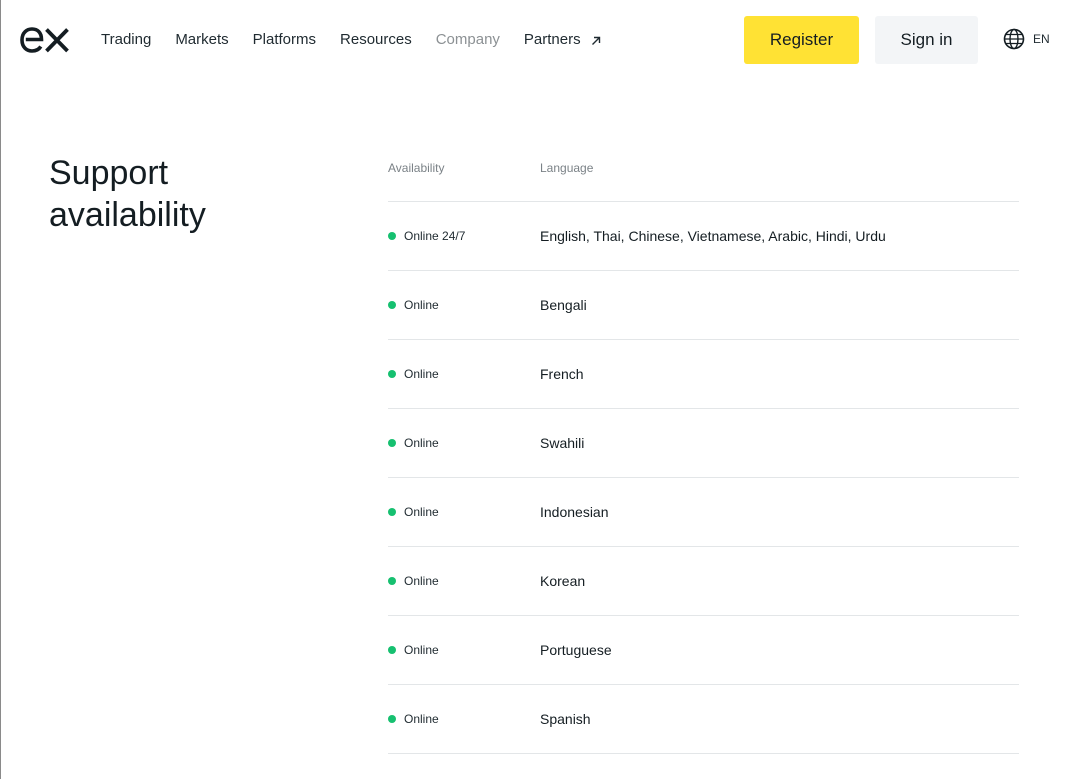 This screenshot has width=1066, height=779. Describe the element at coordinates (1026, 39) in the screenshot. I see `language-selector: EN` at that location.